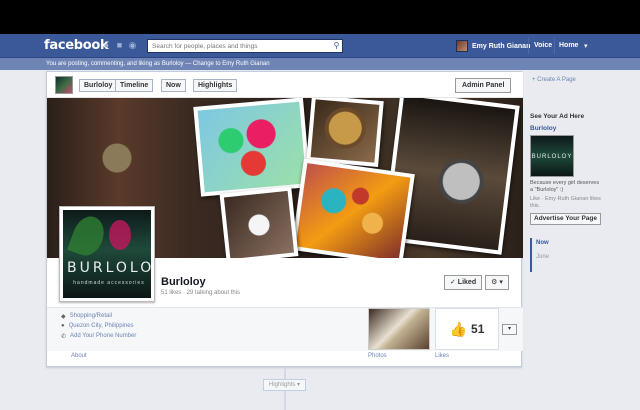 The width and height of the screenshot is (640, 410). I want to click on friend-requests-icon: ●, so click(106, 45).